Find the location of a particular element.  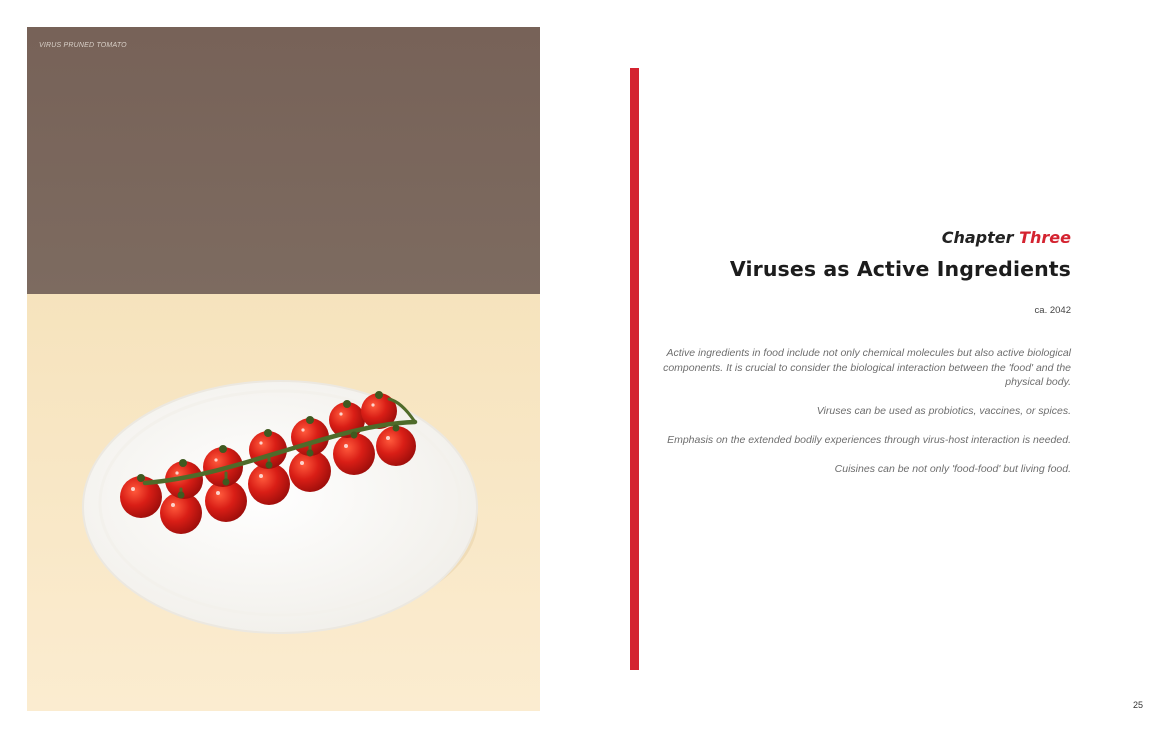

page-number: 25 is located at coordinates (1137, 705).